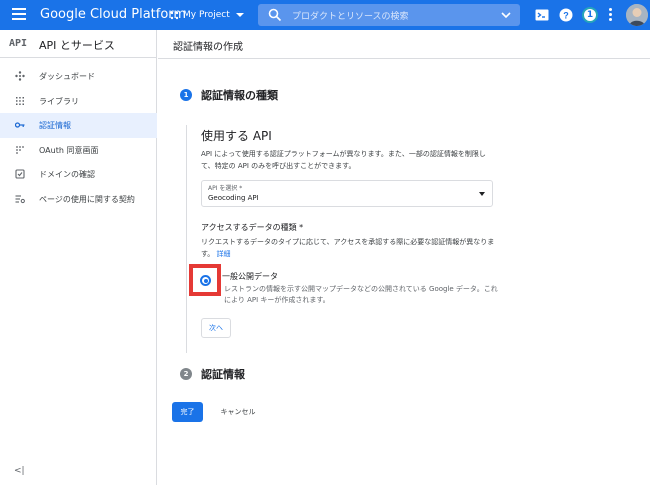 The width and height of the screenshot is (650, 485). Describe the element at coordinates (347, 193) in the screenshot. I see `api-select: API を選択 * Geocoding API` at that location.